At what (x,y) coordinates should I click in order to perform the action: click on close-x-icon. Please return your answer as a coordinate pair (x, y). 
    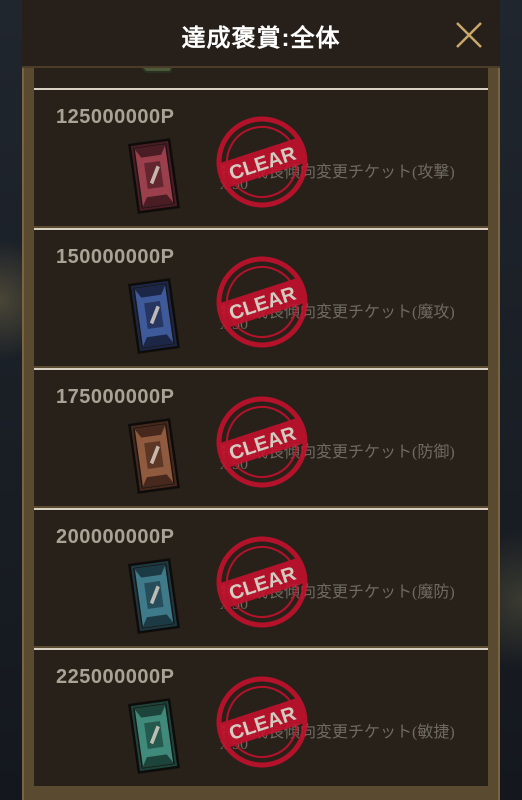
    Looking at the image, I should click on (469, 35).